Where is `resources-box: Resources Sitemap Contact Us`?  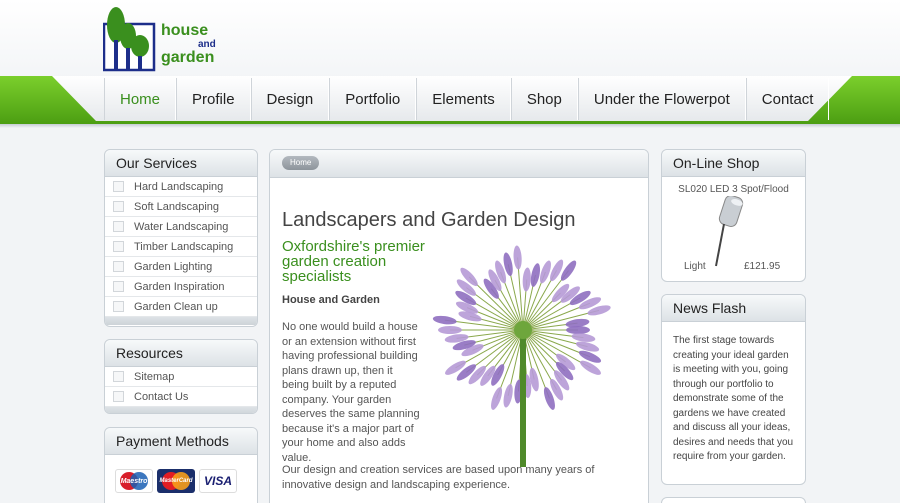
resources-box: Resources Sitemap Contact Us is located at coordinates (181, 376).